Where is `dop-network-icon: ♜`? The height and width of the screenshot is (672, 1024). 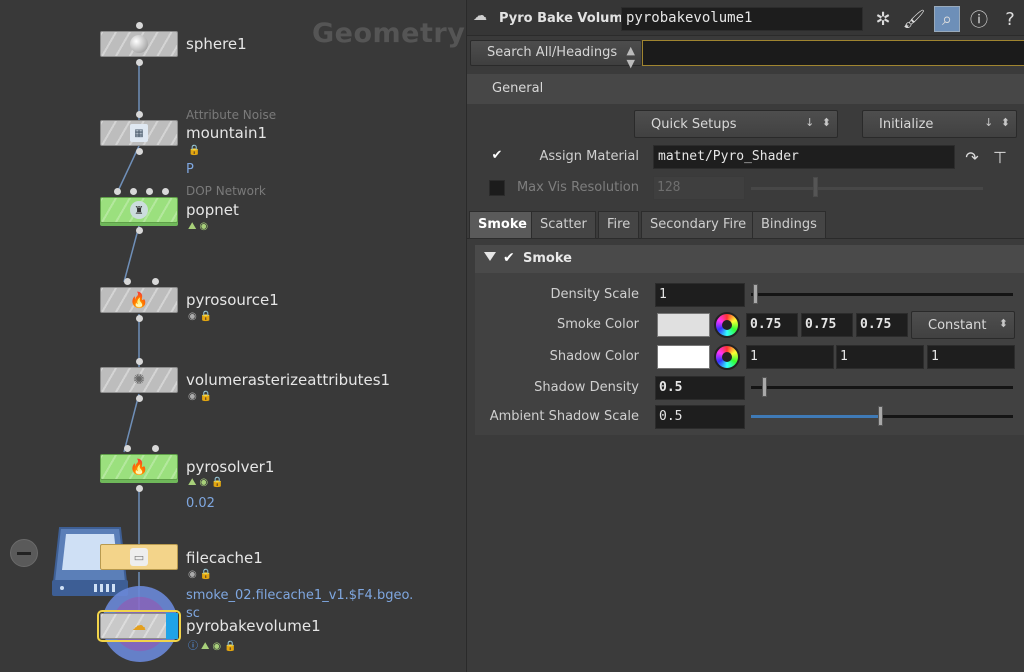 dop-network-icon: ♜ is located at coordinates (139, 210).